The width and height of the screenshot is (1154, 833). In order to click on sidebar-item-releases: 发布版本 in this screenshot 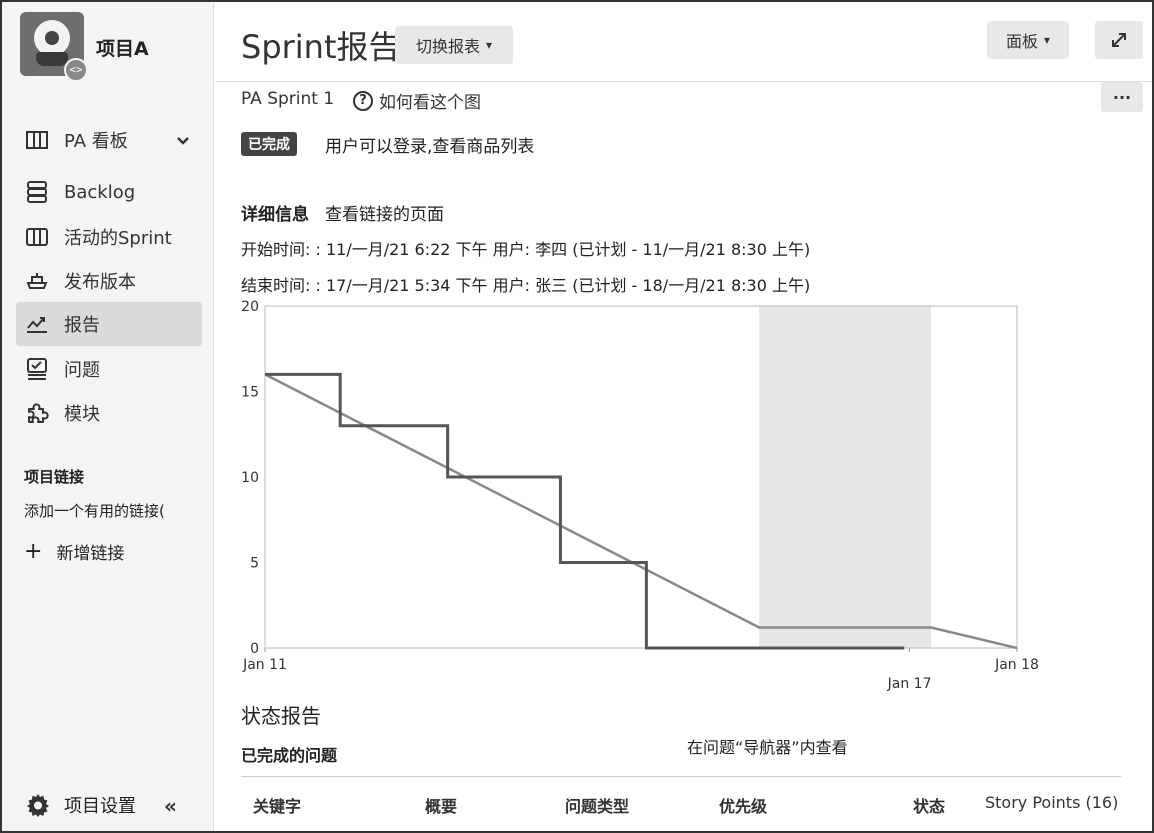, I will do `click(109, 281)`.